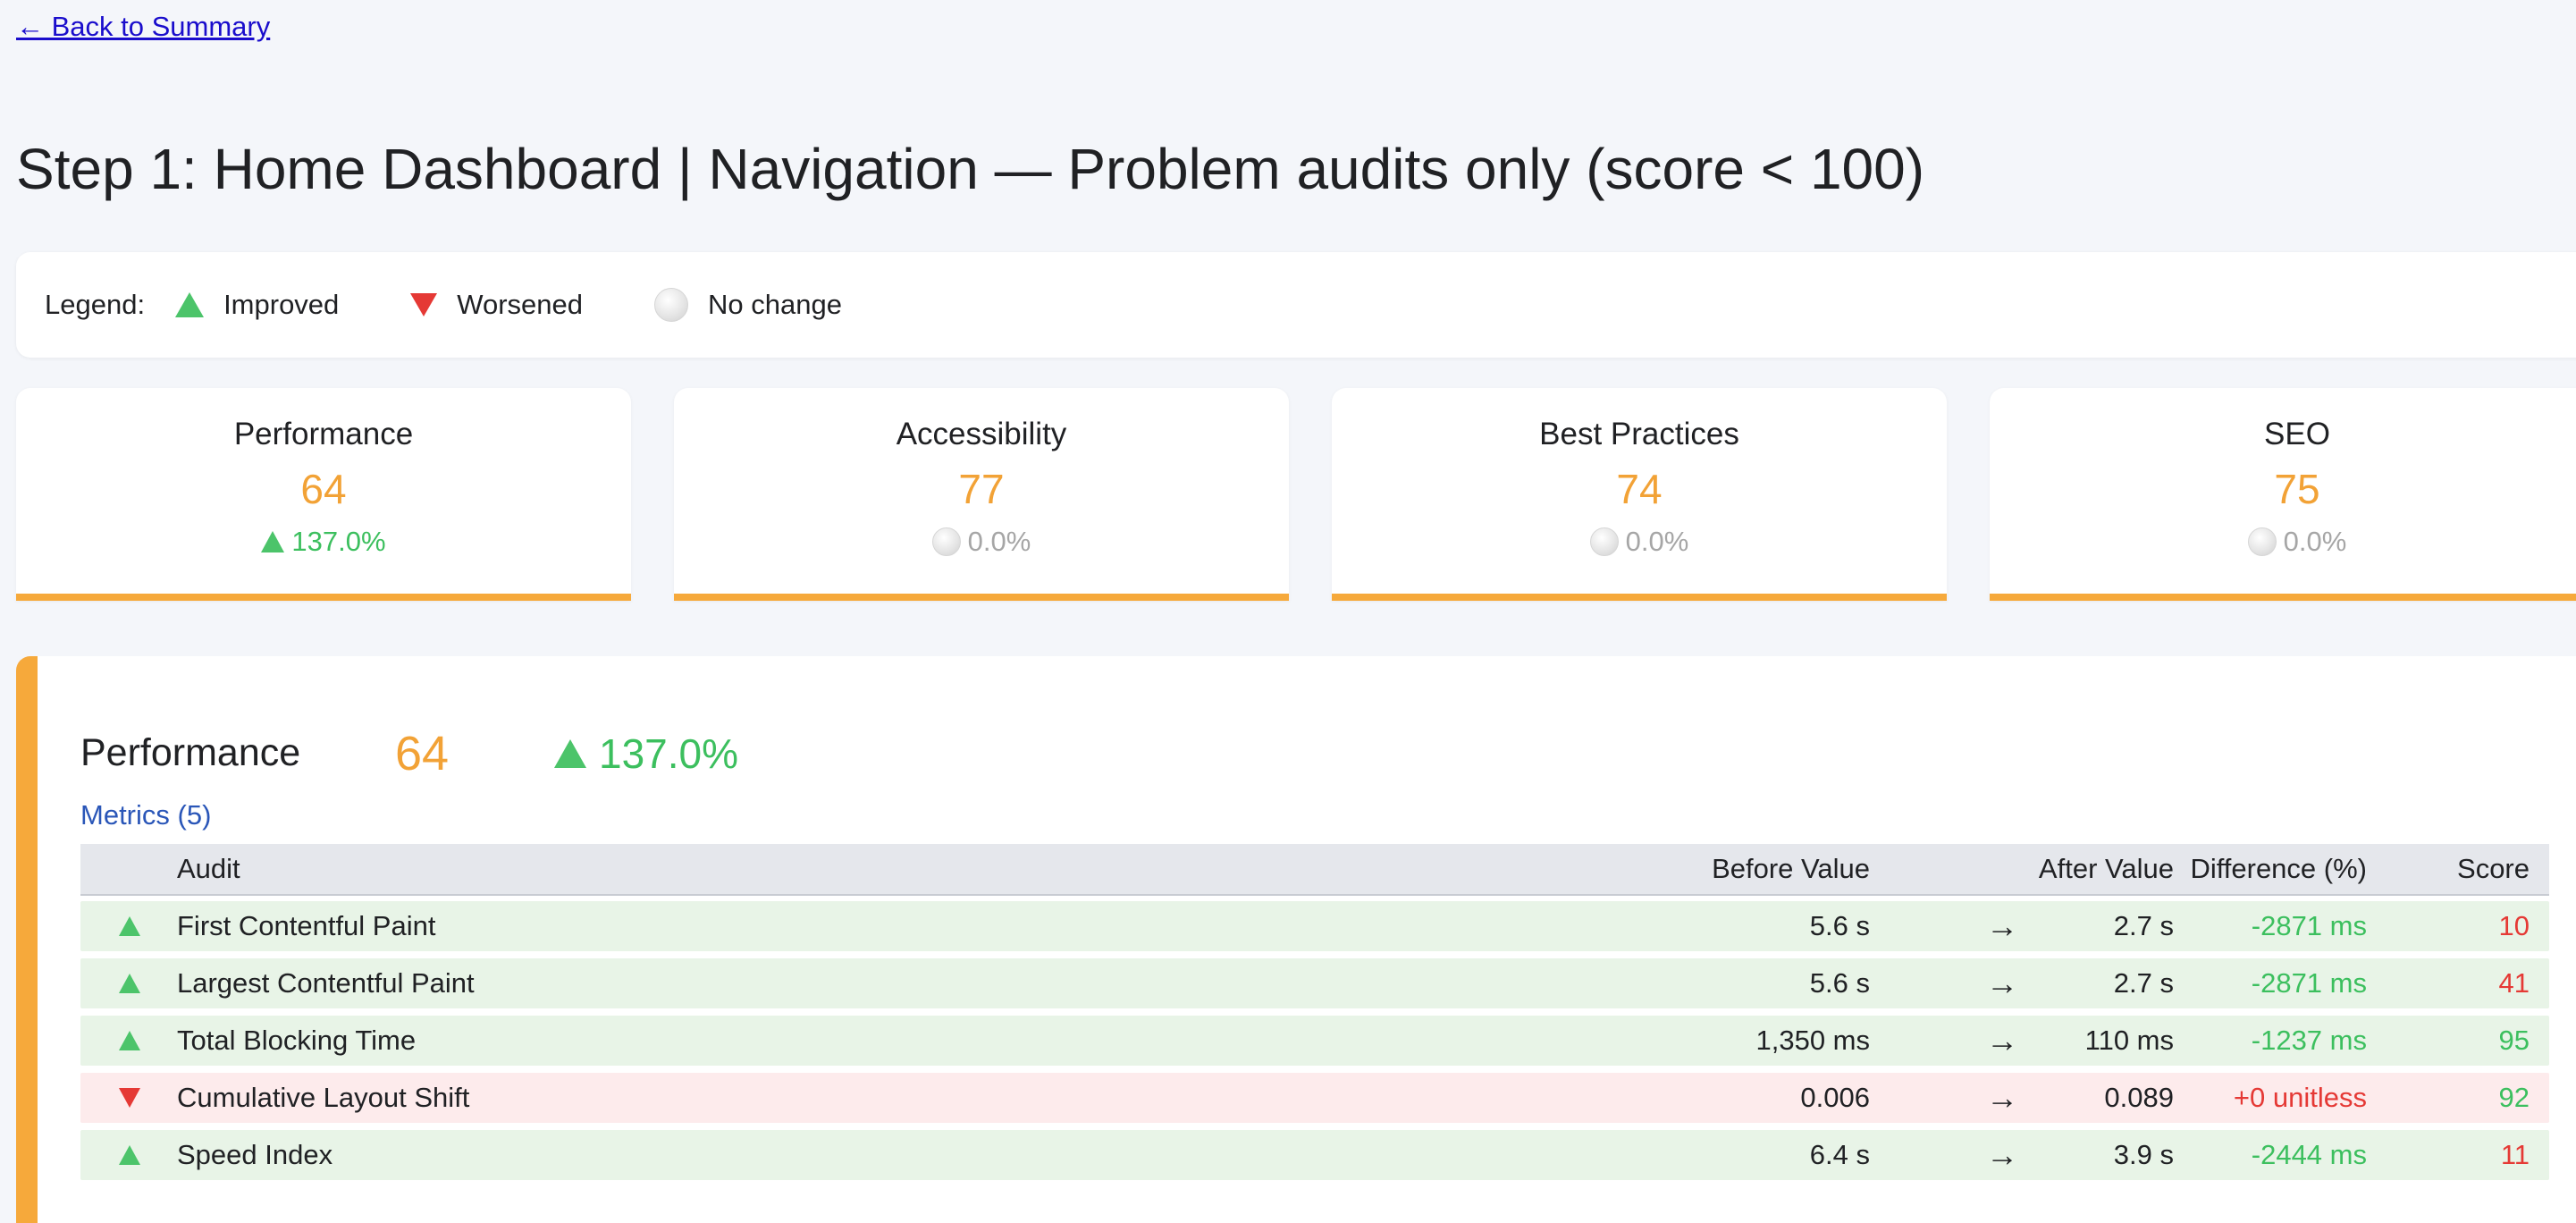 The width and height of the screenshot is (2576, 1223). What do you see at coordinates (255, 1154) in the screenshot?
I see `audit-name: Speed Index` at bounding box center [255, 1154].